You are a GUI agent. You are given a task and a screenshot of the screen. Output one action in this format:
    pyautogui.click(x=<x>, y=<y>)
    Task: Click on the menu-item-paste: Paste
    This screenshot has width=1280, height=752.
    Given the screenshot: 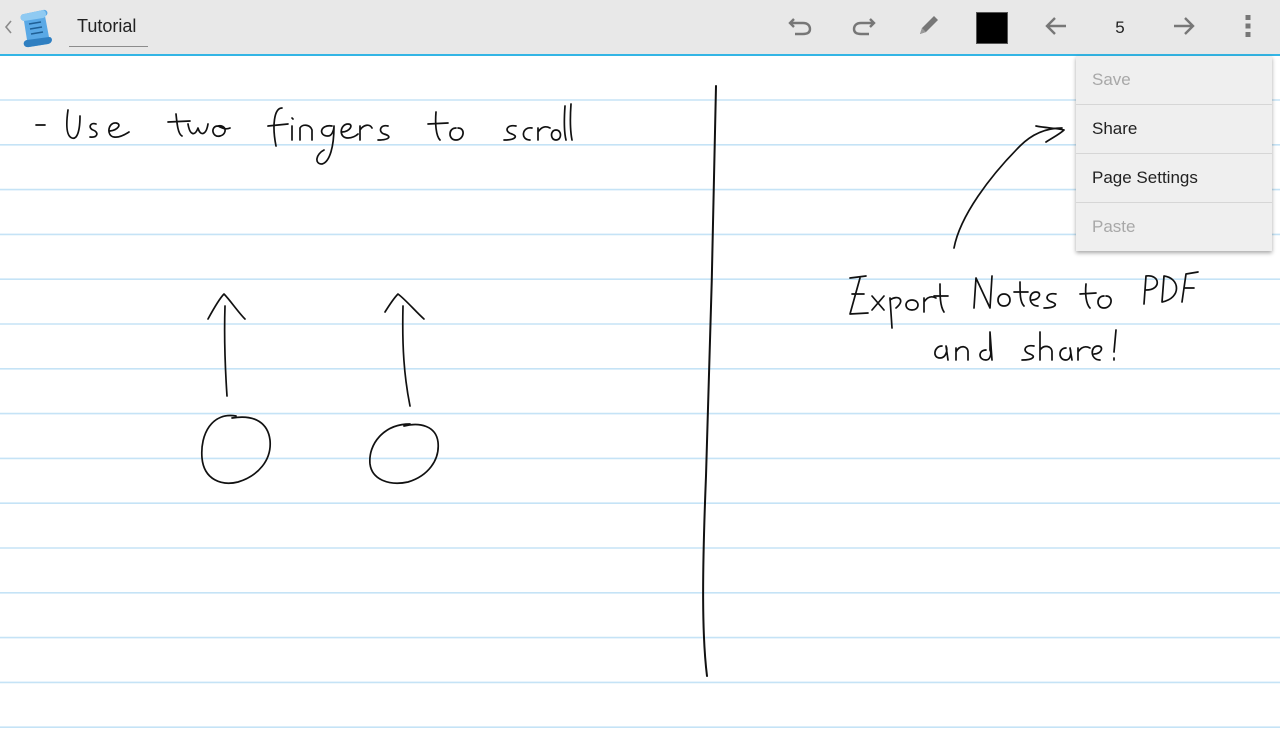 What is the action you would take?
    pyautogui.click(x=1174, y=227)
    